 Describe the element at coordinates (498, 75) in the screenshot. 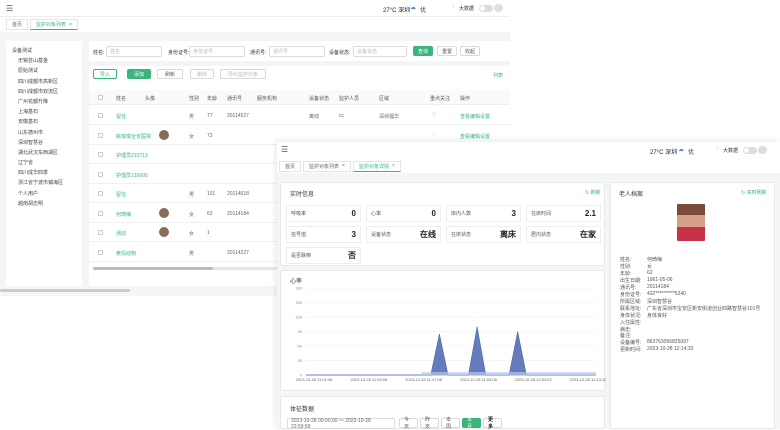

I see `list-link: 列表` at that location.